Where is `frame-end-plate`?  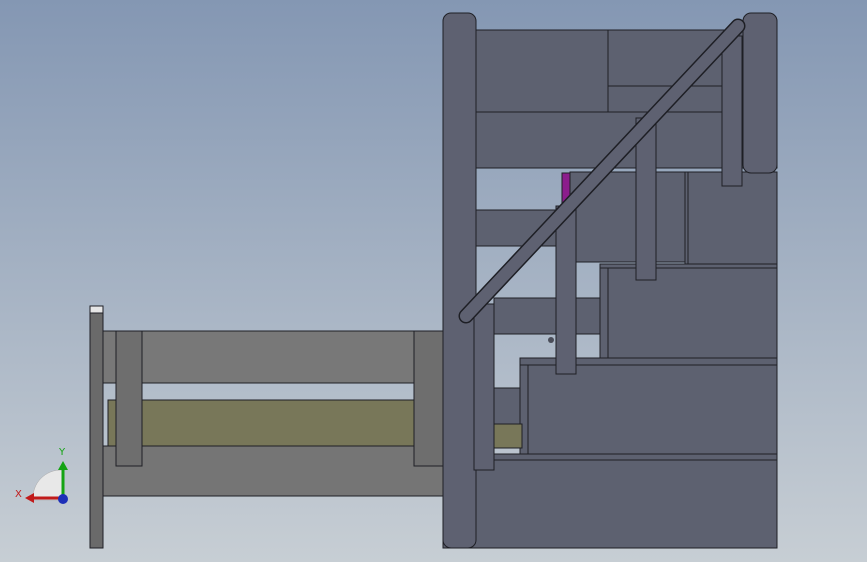 frame-end-plate is located at coordinates (96, 430).